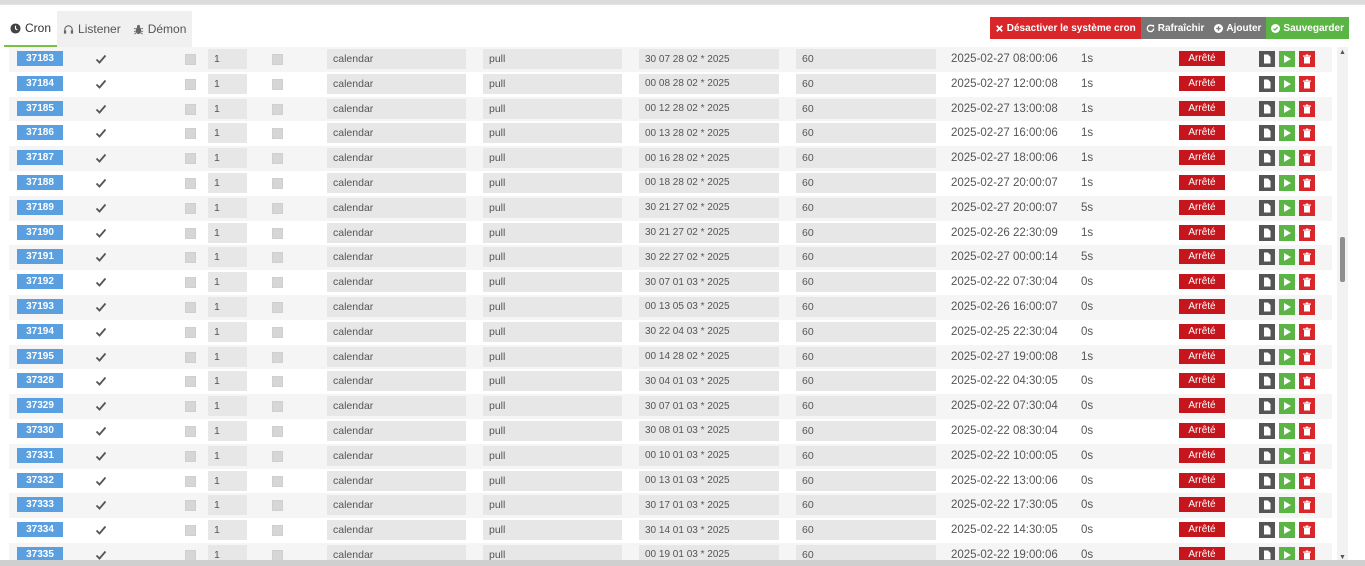 This screenshot has width=1365, height=566. What do you see at coordinates (709, 83) in the screenshot?
I see `schedule-input: 00 08 28 02 * 2025` at bounding box center [709, 83].